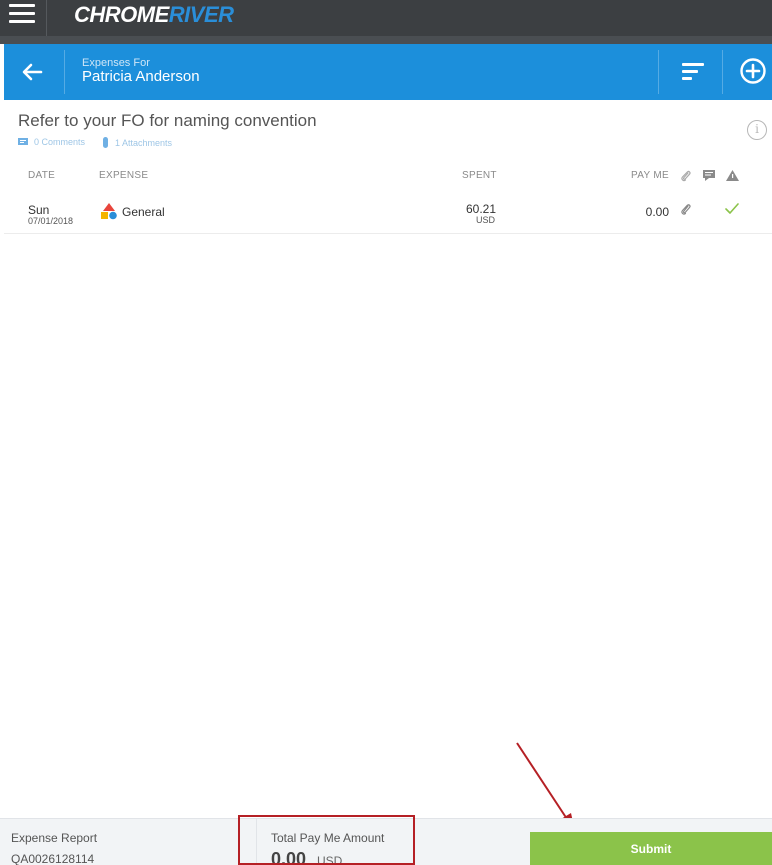 This screenshot has height=865, width=772. Describe the element at coordinates (388, 213) in the screenshot. I see `table-row: Sun 07/01/2018 General 60.21 USD 0.00` at that location.